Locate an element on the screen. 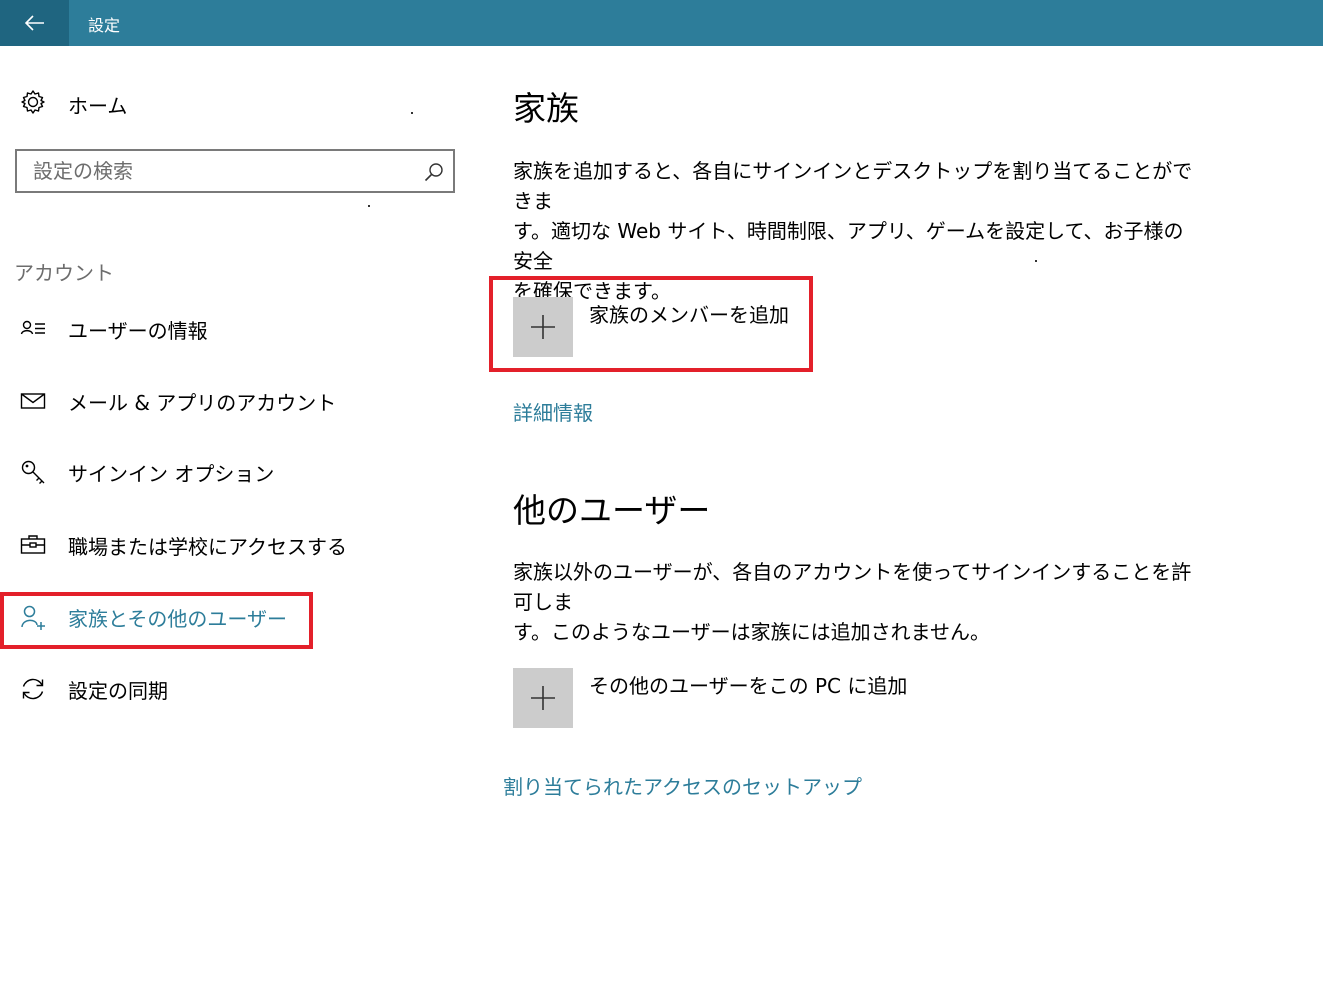  sidebar-item-sign-in-options: サインイン オプション is located at coordinates (147, 472).